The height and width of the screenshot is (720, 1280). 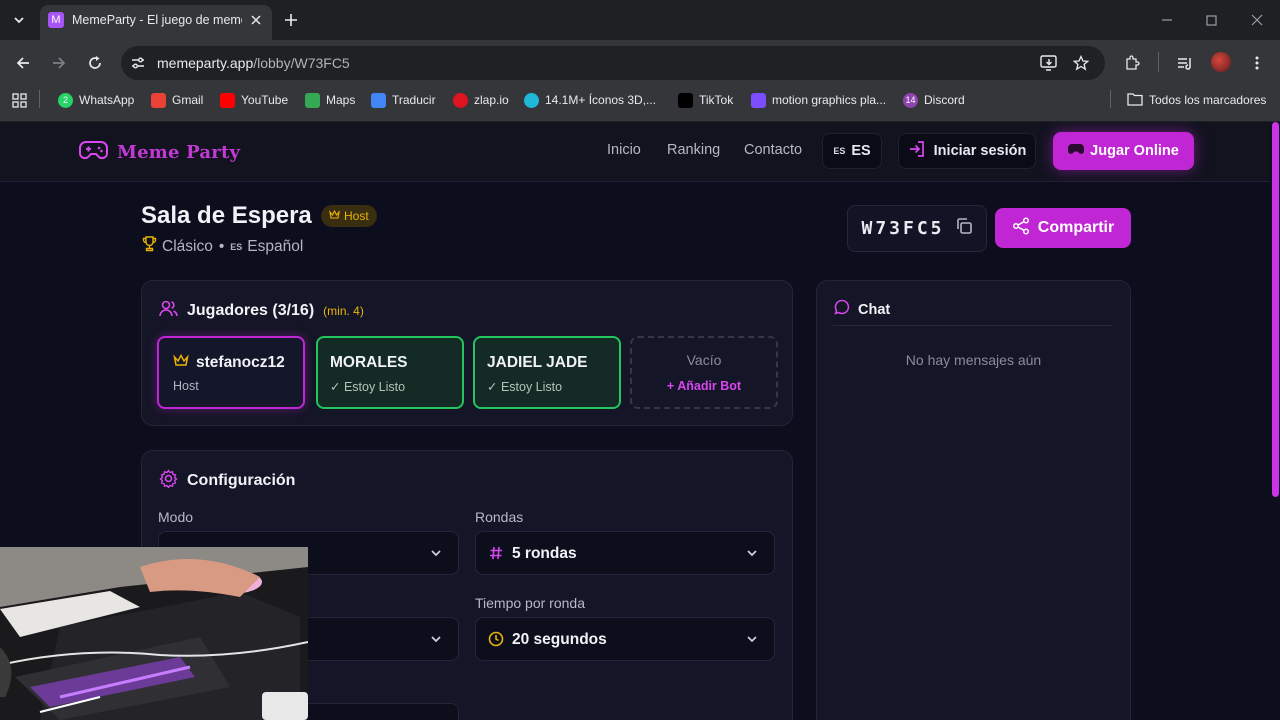 What do you see at coordinates (19, 100) in the screenshot?
I see `apps-grid-icon` at bounding box center [19, 100].